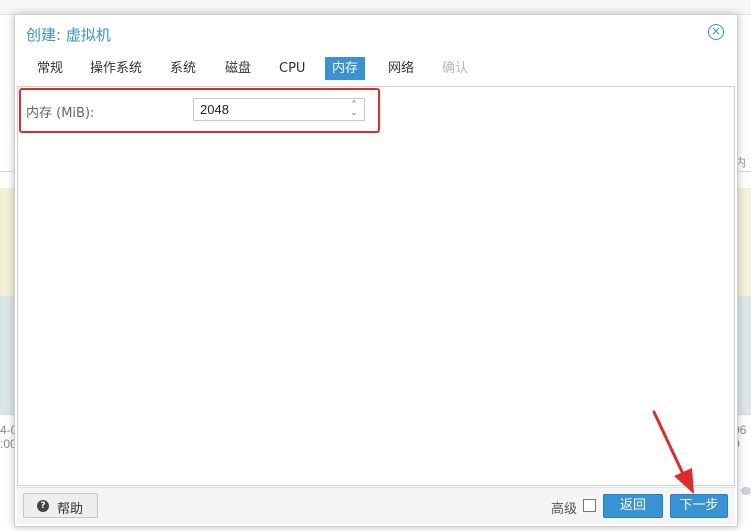 This screenshot has width=751, height=531. Describe the element at coordinates (345, 68) in the screenshot. I see `tab-memory: 内存` at that location.